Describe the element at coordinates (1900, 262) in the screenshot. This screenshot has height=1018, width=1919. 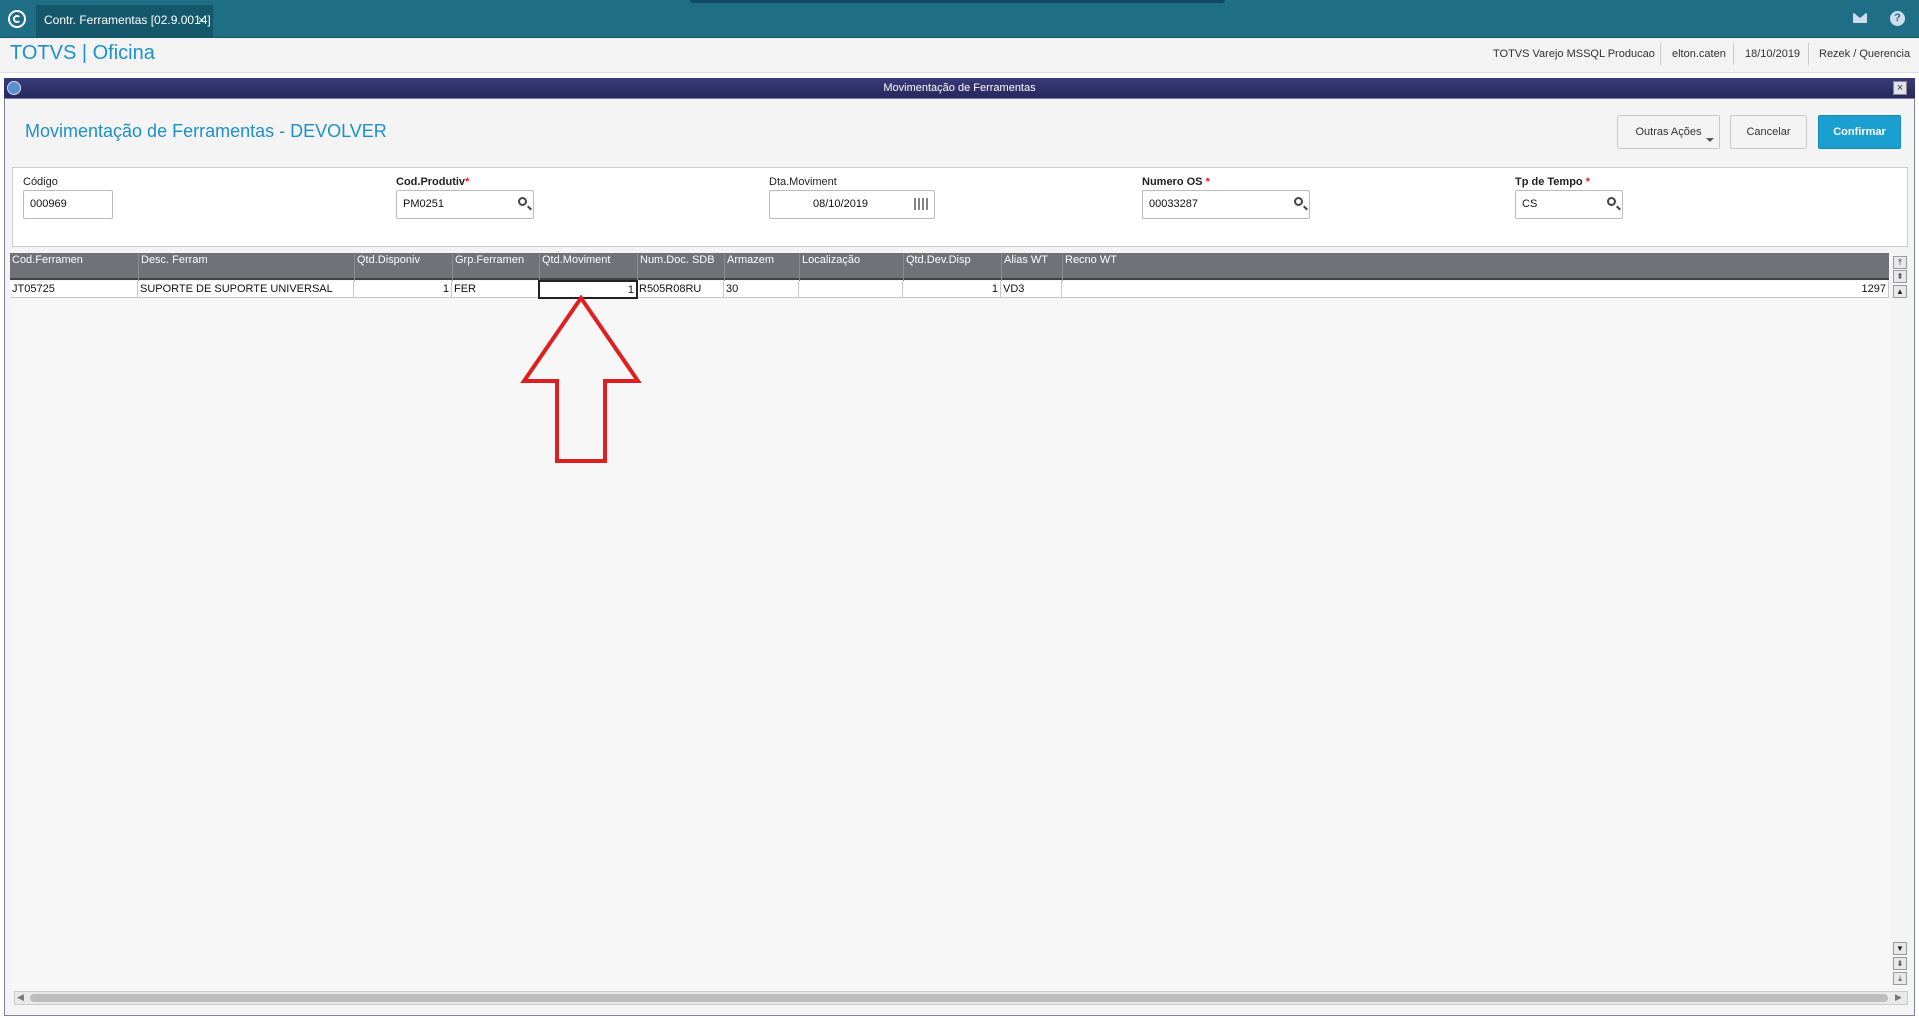
I see `scroll-top-icon: ⤒` at that location.